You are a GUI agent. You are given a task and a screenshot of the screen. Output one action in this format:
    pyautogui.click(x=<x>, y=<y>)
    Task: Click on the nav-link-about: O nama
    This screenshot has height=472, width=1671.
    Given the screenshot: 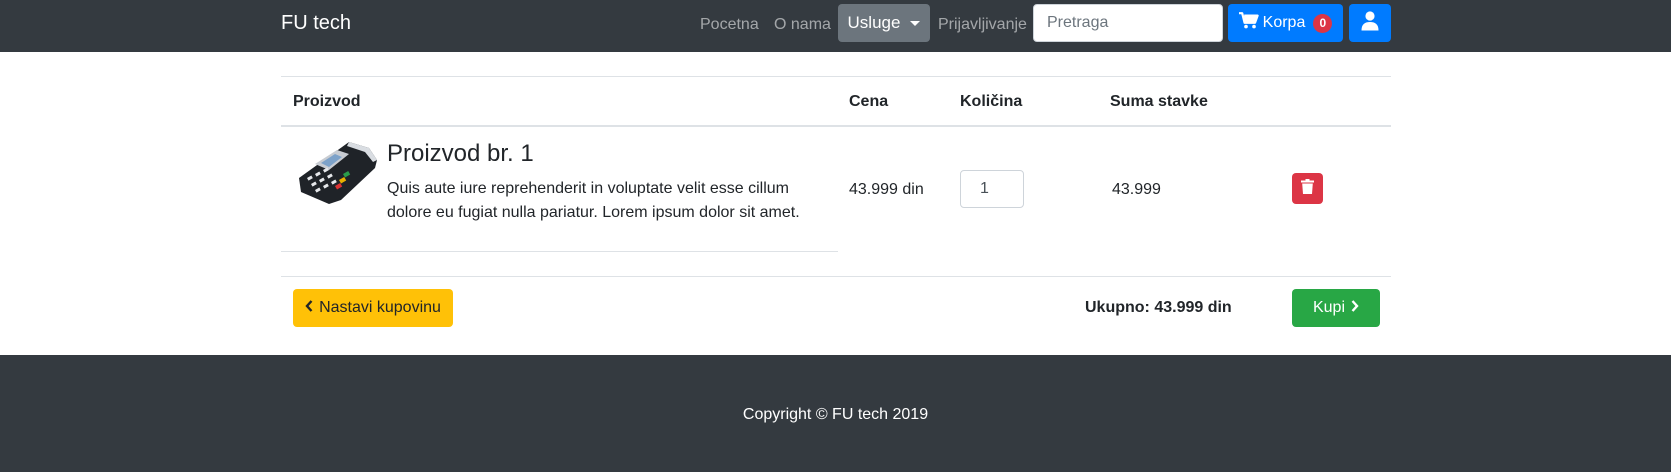 What is the action you would take?
    pyautogui.click(x=802, y=25)
    